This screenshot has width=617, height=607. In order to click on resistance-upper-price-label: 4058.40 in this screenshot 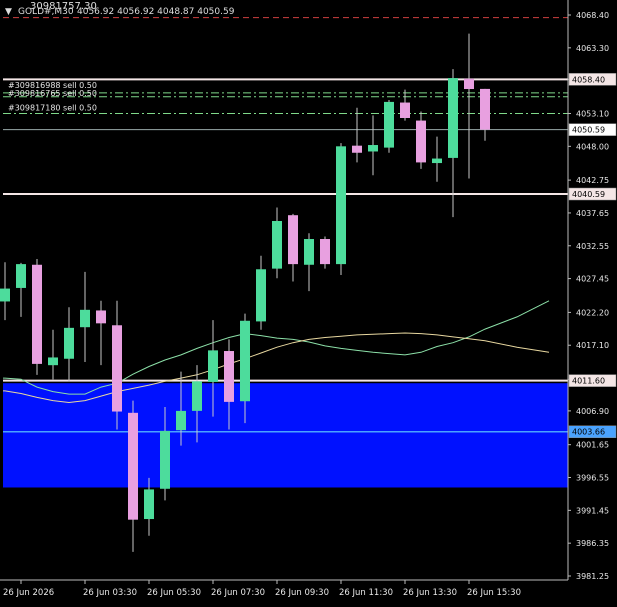, I will do `click(588, 79)`.